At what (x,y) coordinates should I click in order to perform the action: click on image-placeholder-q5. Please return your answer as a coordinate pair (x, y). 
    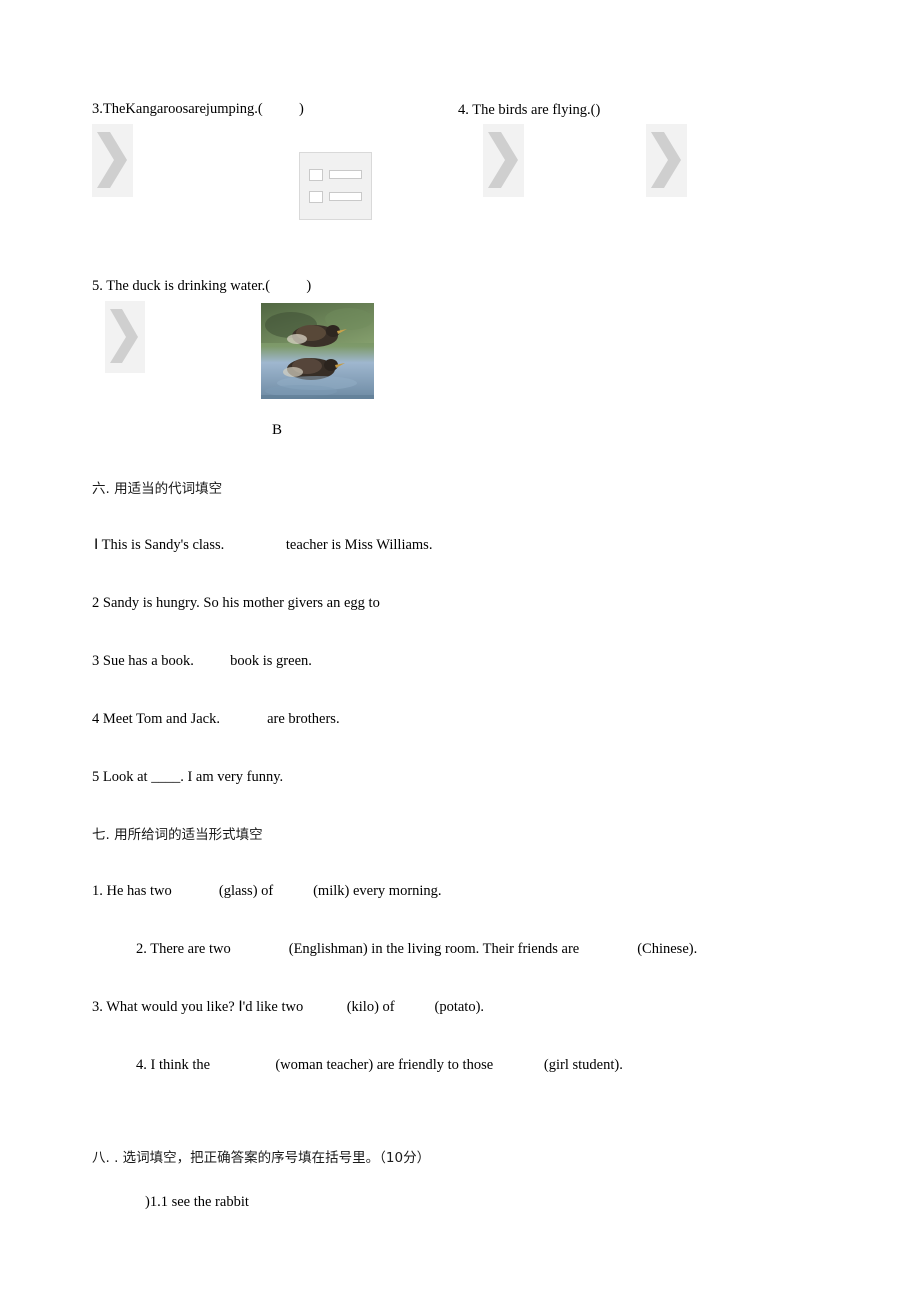
    Looking at the image, I should click on (125, 337).